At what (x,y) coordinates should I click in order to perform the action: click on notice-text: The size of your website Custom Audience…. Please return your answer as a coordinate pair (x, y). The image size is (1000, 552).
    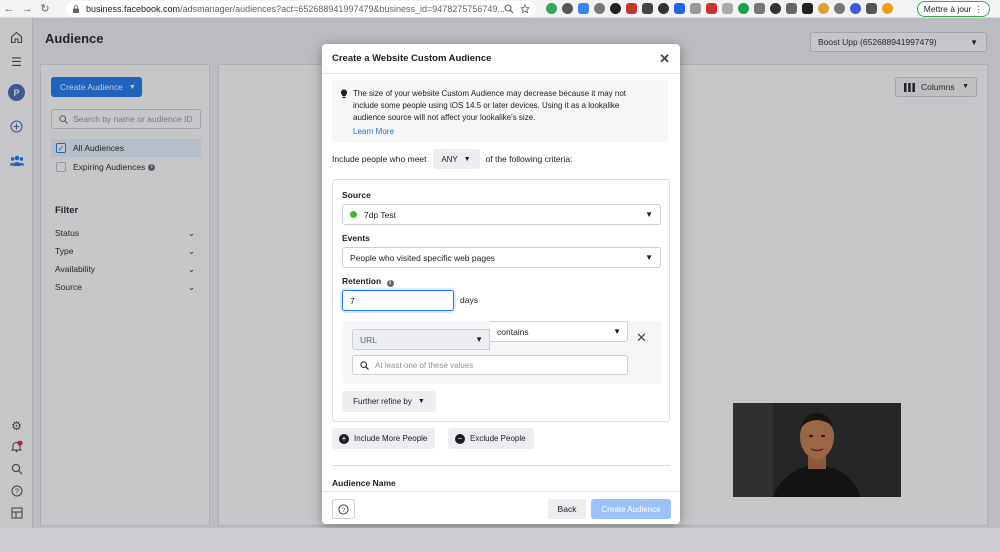
    Looking at the image, I should click on (490, 105).